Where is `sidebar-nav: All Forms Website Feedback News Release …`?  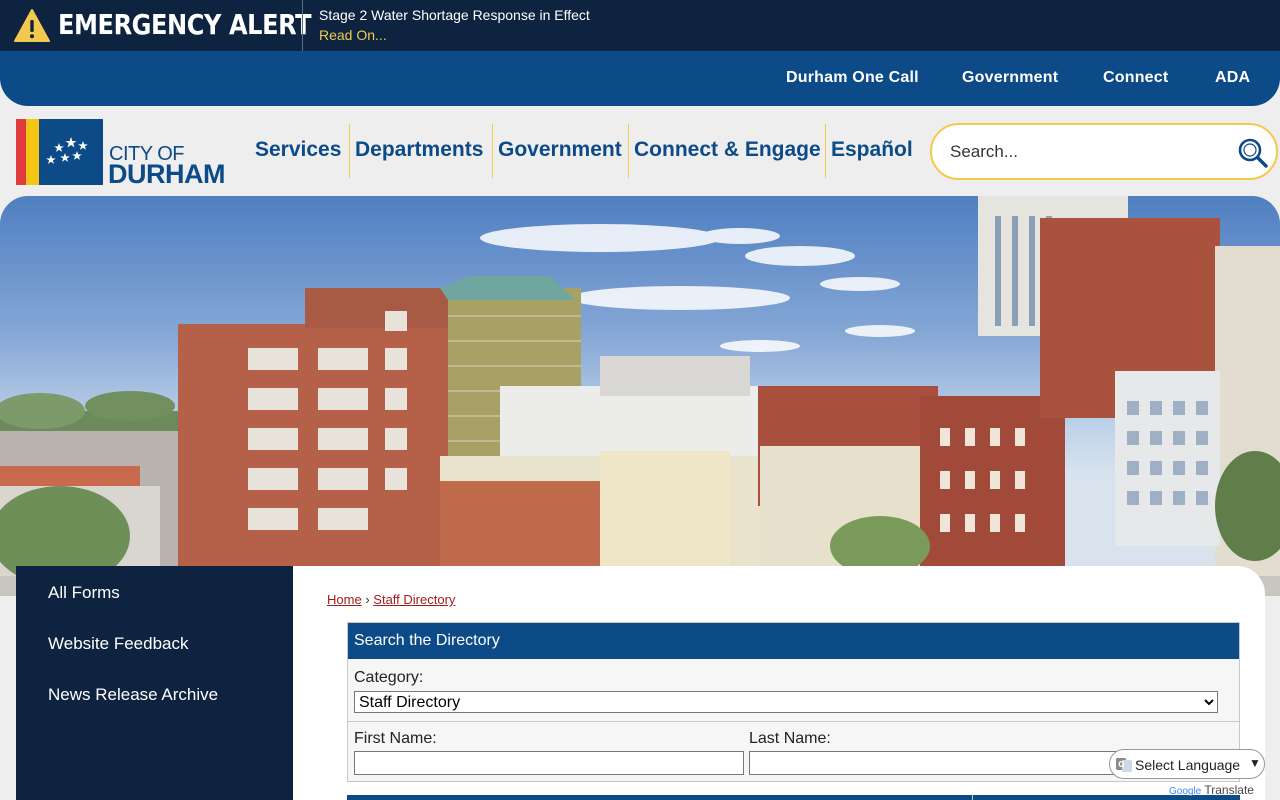
sidebar-nav: All Forms Website Feedback News Release … is located at coordinates (154, 683).